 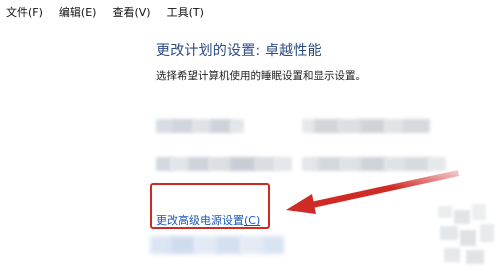 What do you see at coordinates (131, 13) in the screenshot?
I see `menu-view: 查看(V)` at bounding box center [131, 13].